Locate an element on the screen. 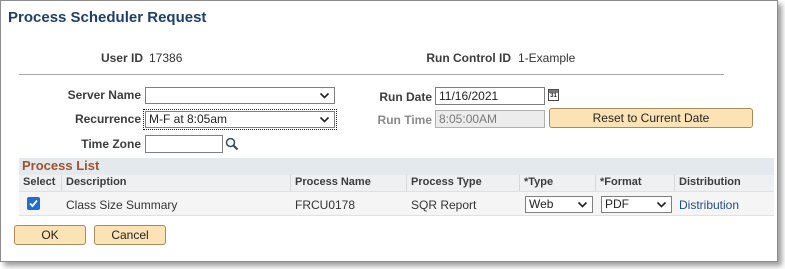  process-list-title: Process List is located at coordinates (61, 165).